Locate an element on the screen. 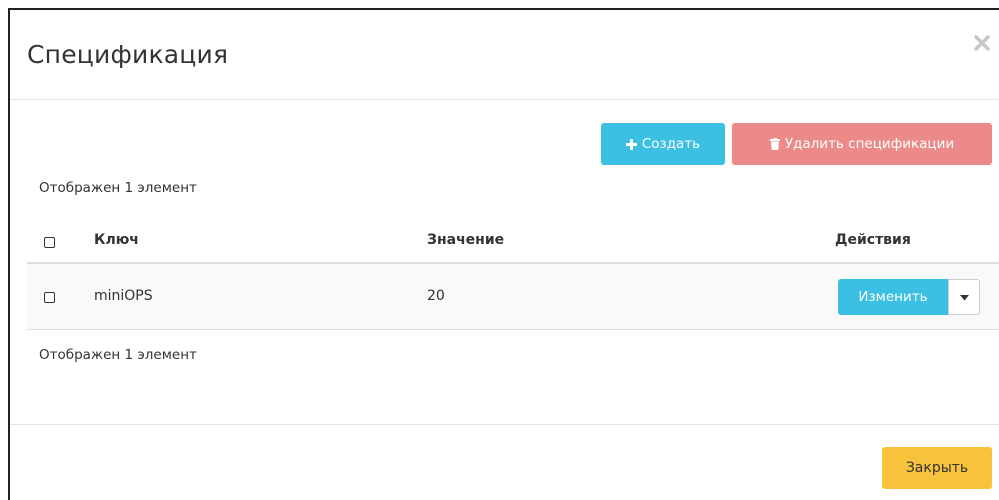 This screenshot has width=999, height=500. delete-specs-button-label: Удалить спецификации is located at coordinates (869, 144).